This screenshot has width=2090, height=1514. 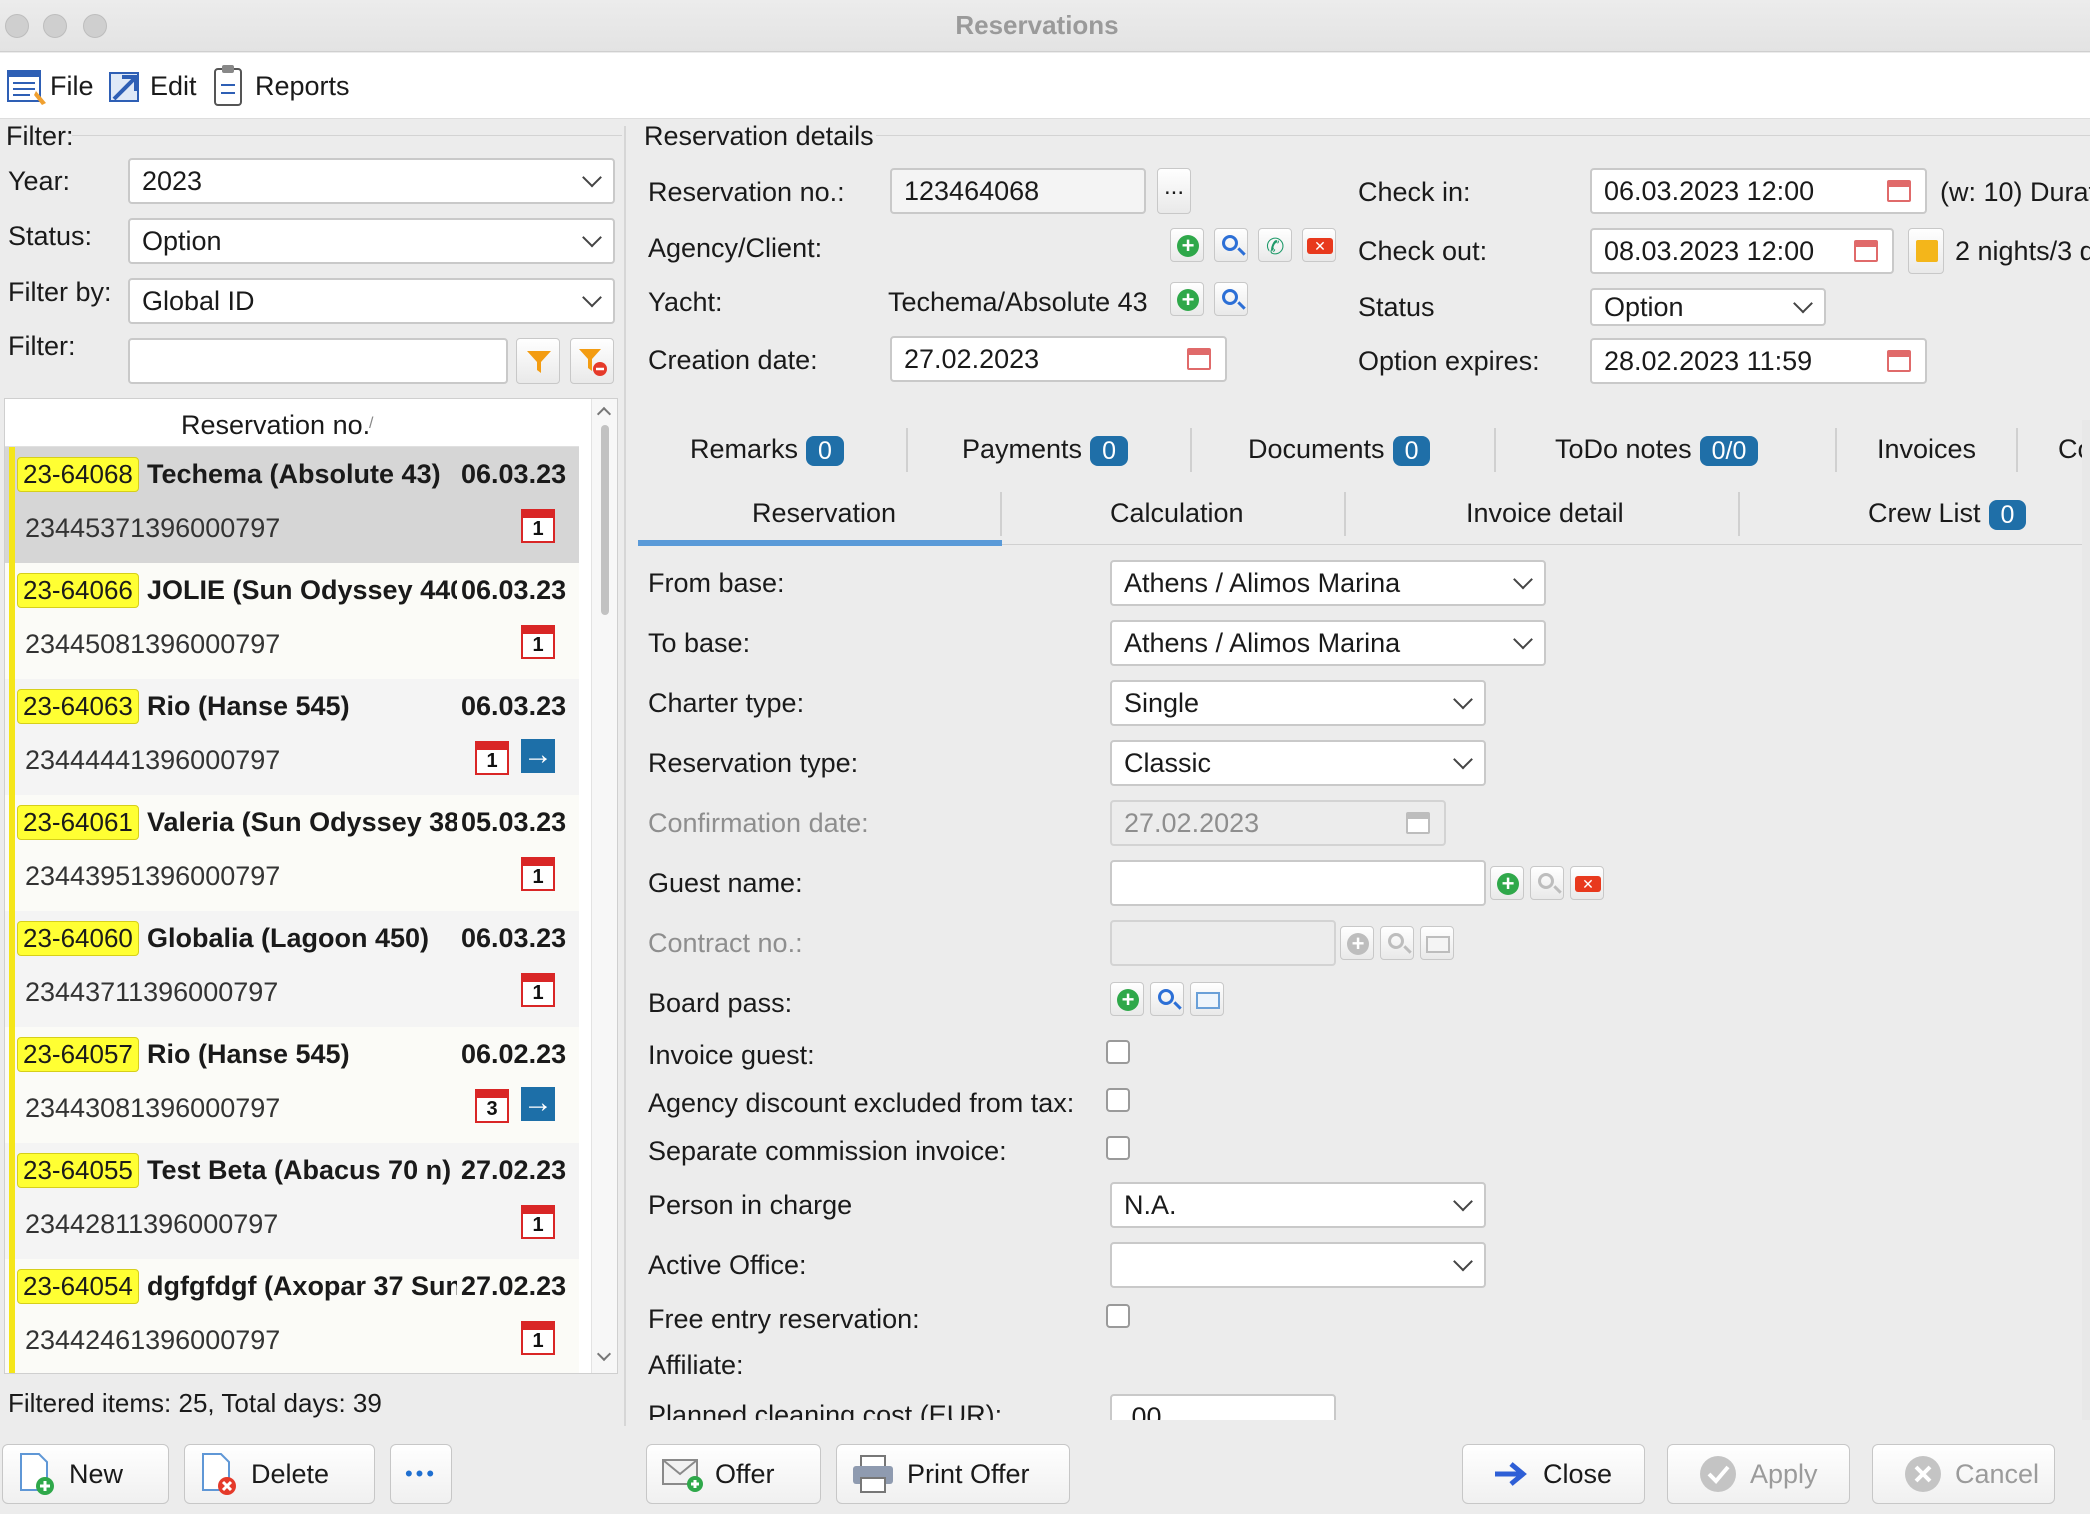 What do you see at coordinates (1187, 245) in the screenshot?
I see `agency-add-button: +` at bounding box center [1187, 245].